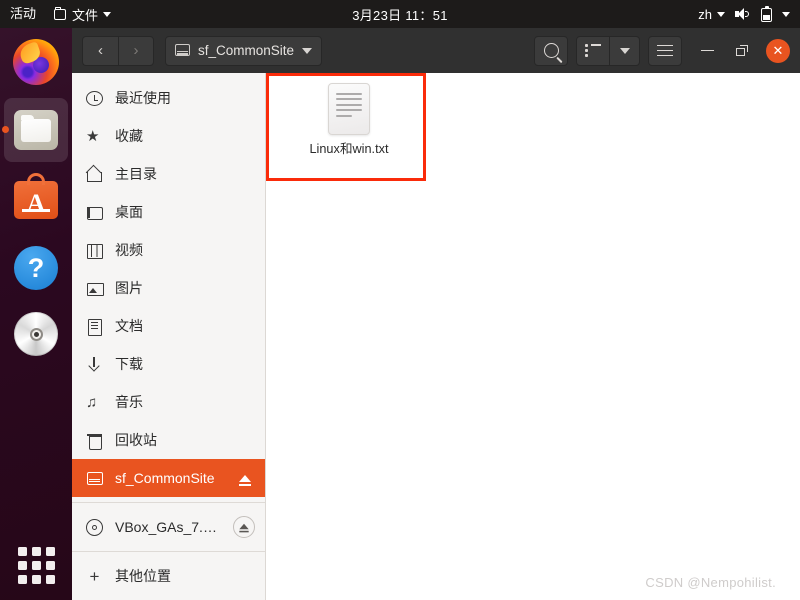 The width and height of the screenshot is (800, 600). I want to click on search-icon, so click(551, 50).